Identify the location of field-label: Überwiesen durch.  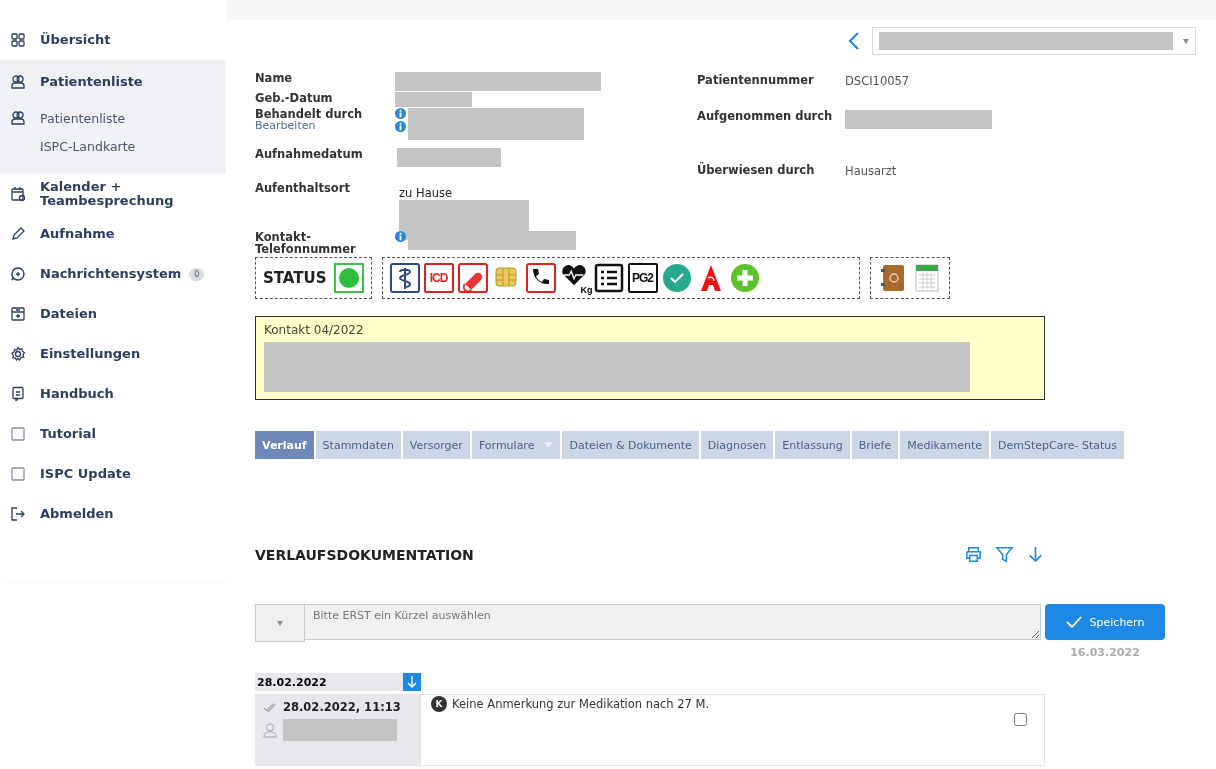
(756, 170).